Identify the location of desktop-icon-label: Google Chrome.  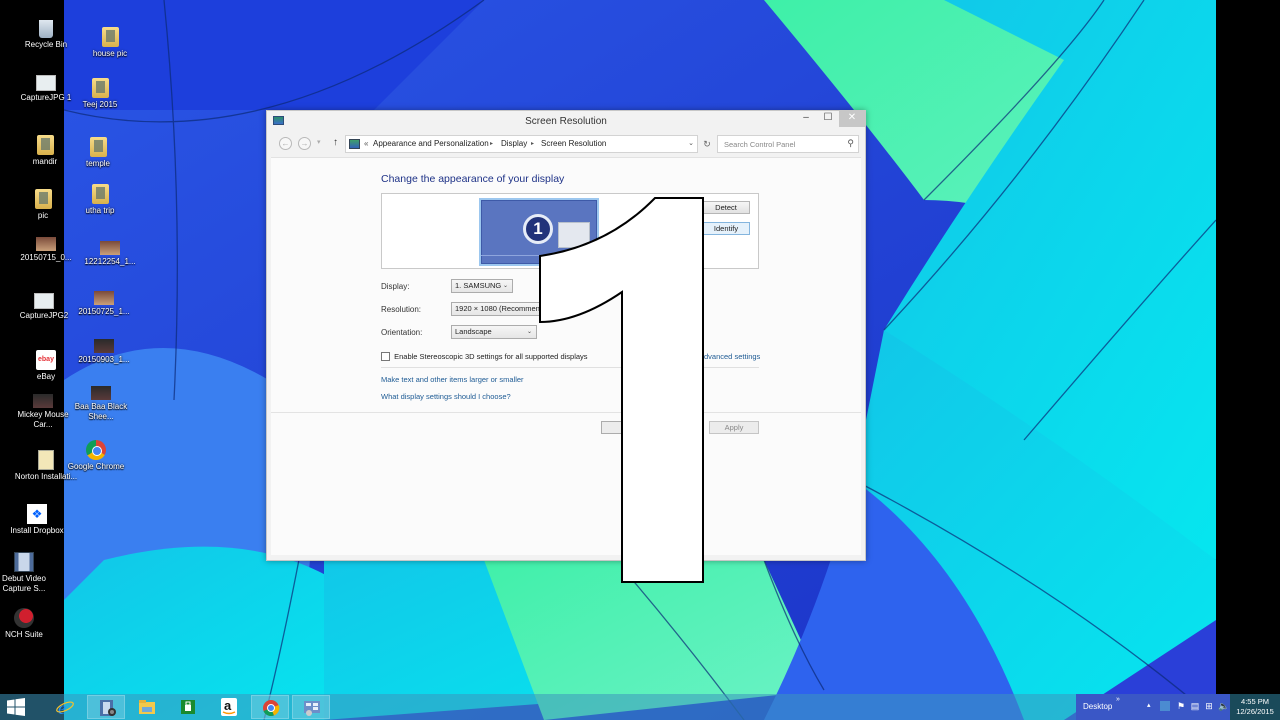
(96, 466).